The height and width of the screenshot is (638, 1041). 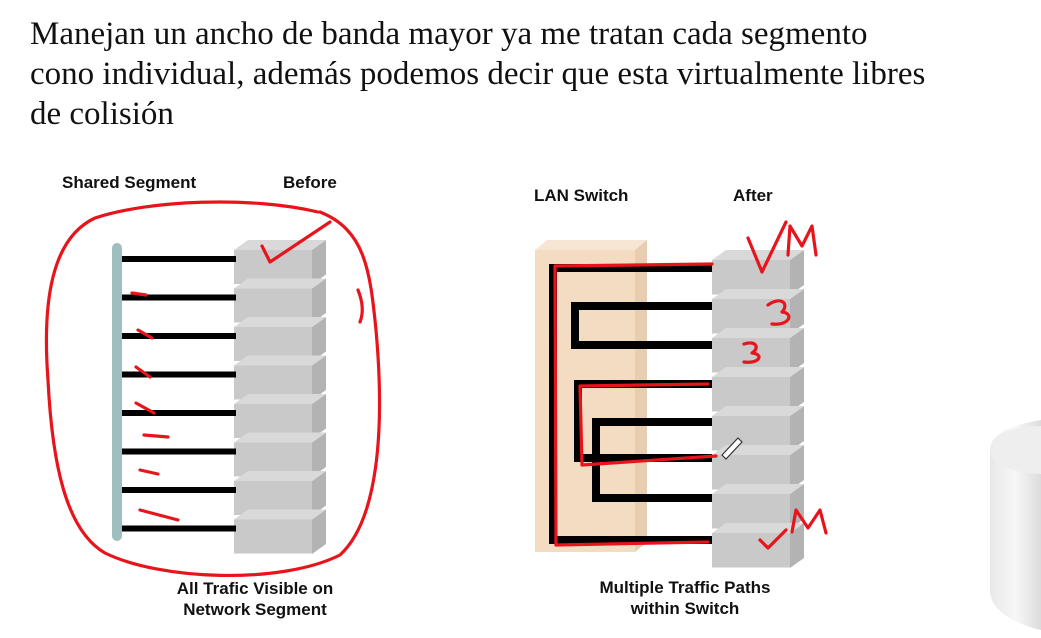 I want to click on left-cables, so click(x=179, y=394).